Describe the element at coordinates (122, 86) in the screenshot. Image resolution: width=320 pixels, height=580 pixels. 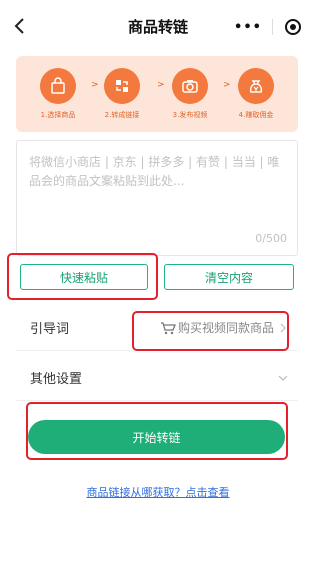
I see `convert-link-icon` at that location.